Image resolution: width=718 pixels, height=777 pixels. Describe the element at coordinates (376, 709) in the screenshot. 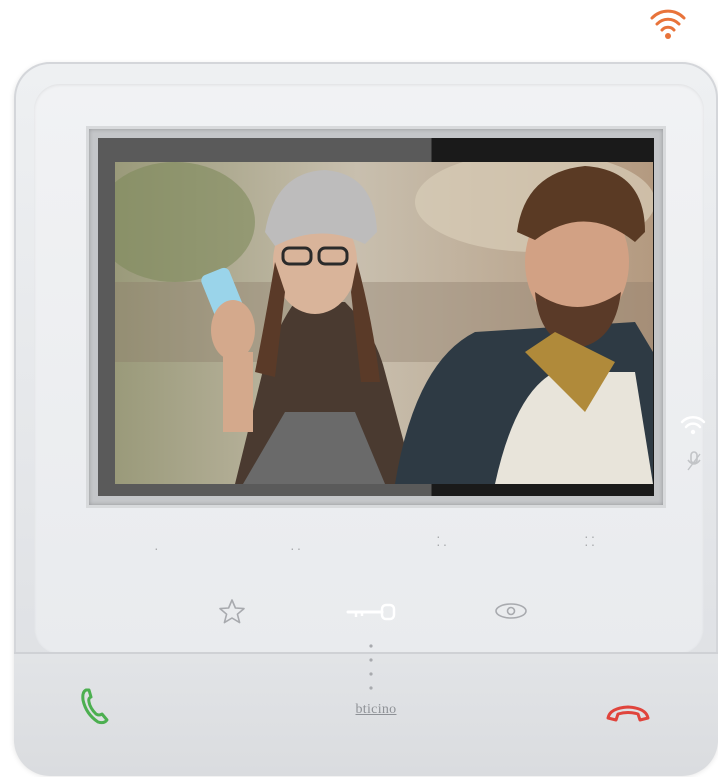

I see `brand-logo: bticino` at that location.